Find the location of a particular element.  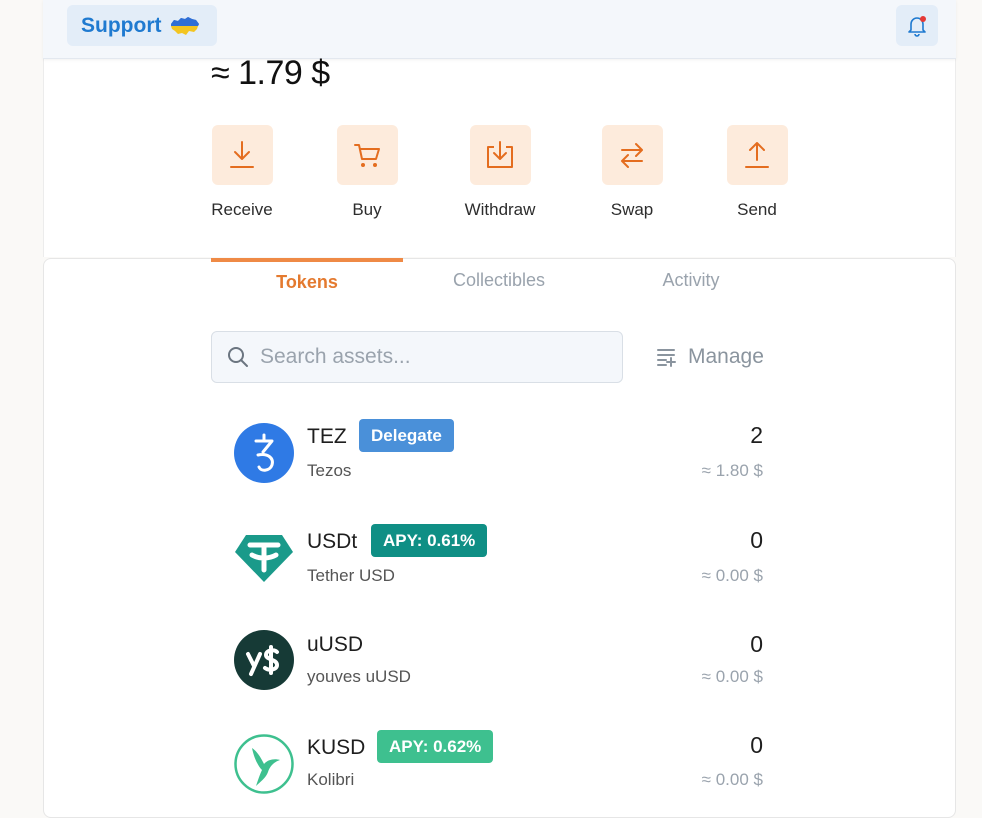

manage-label: Manage is located at coordinates (726, 356).